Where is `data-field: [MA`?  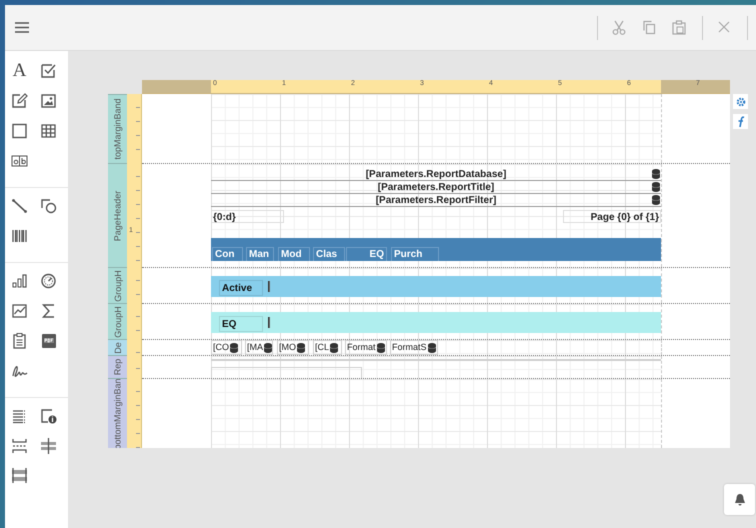 data-field: [MA is located at coordinates (259, 347).